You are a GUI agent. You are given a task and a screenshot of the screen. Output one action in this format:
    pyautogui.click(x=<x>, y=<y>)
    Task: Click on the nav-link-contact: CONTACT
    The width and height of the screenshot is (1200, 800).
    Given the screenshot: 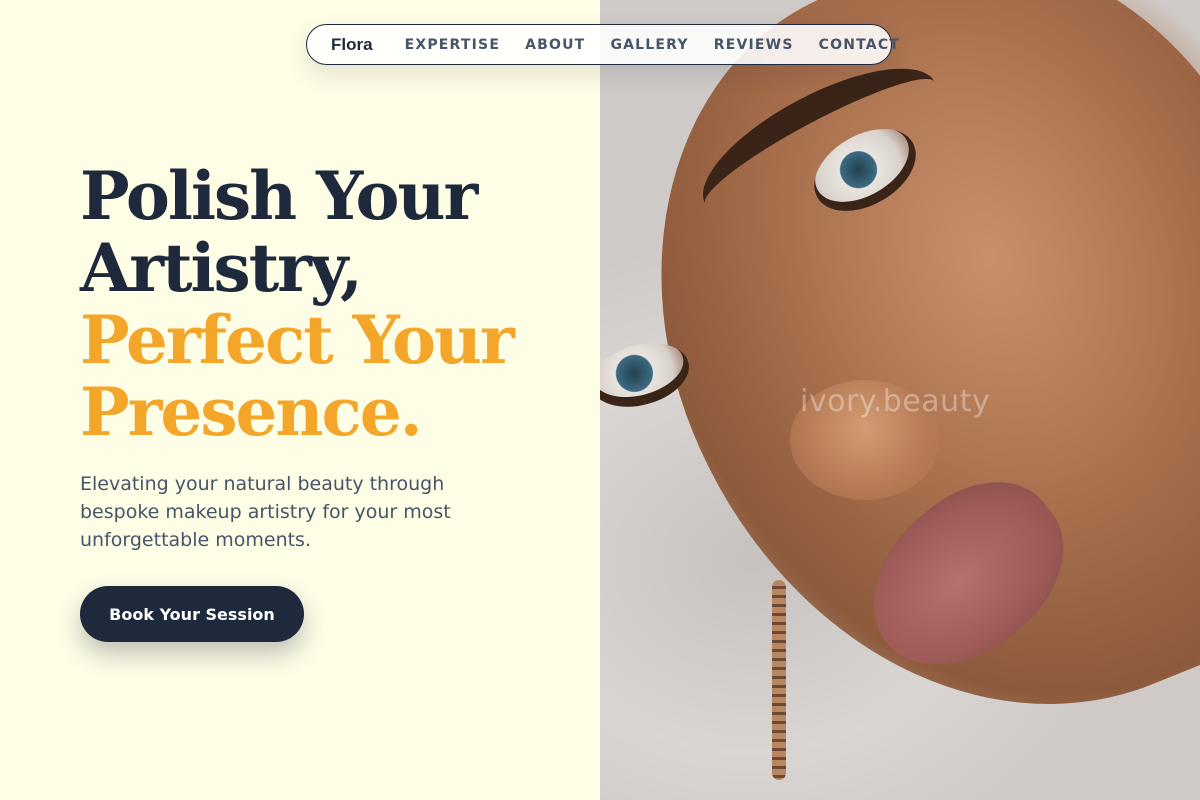 What is the action you would take?
    pyautogui.click(x=859, y=45)
    